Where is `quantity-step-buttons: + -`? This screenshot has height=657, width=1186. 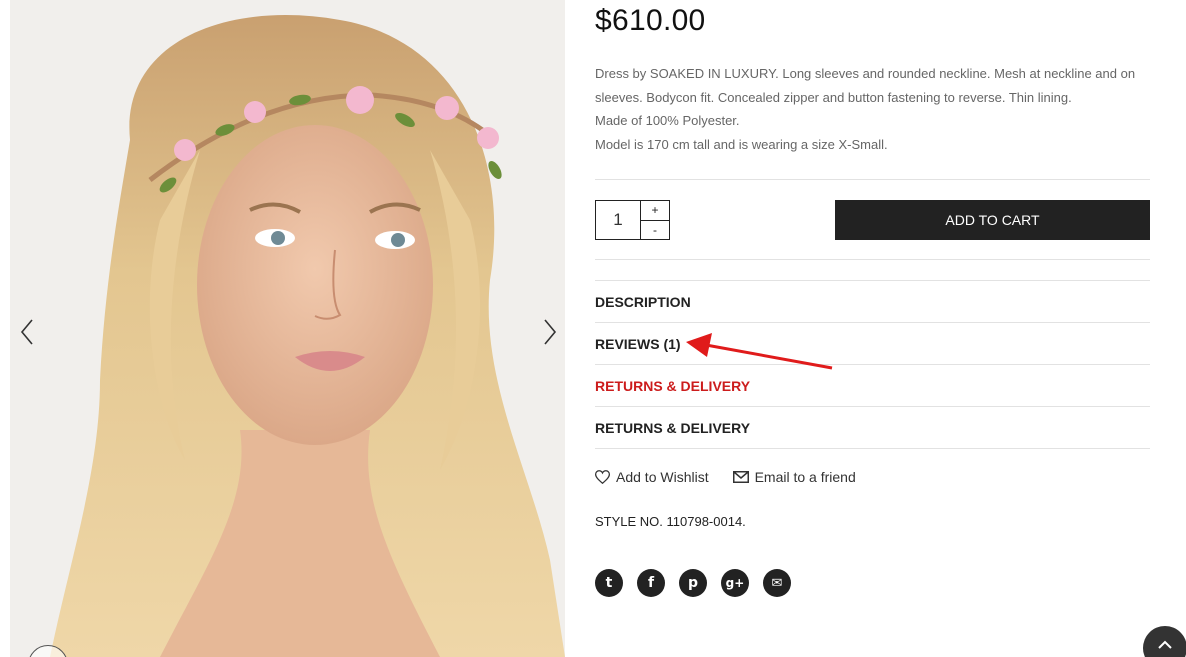 quantity-step-buttons: + - is located at coordinates (655, 220).